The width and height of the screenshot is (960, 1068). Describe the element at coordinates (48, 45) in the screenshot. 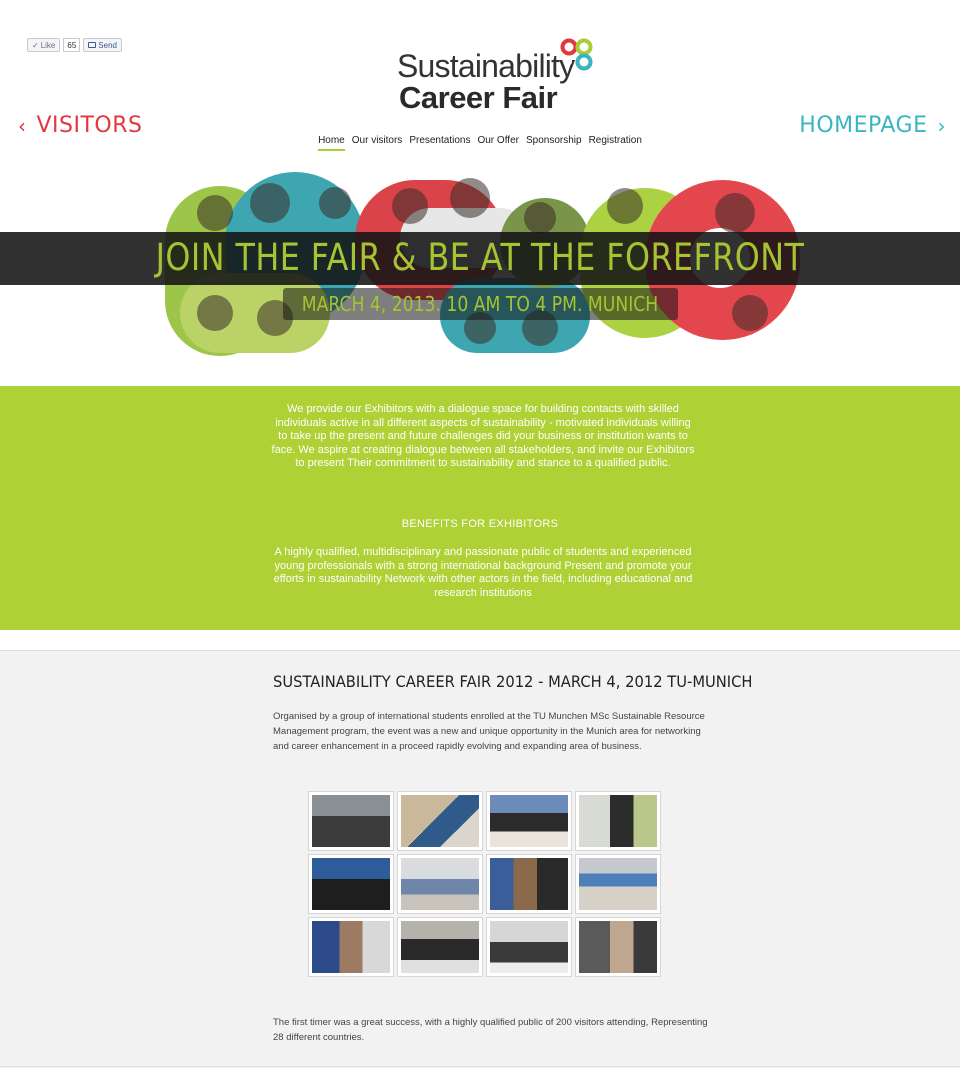

I see `like-label: Like` at that location.